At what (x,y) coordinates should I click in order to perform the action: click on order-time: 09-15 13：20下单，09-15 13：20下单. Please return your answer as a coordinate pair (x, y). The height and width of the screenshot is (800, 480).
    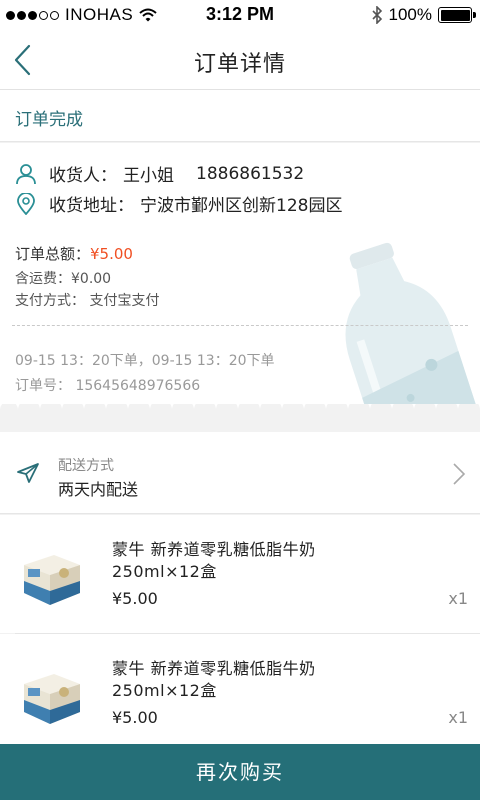
    Looking at the image, I should click on (145, 361).